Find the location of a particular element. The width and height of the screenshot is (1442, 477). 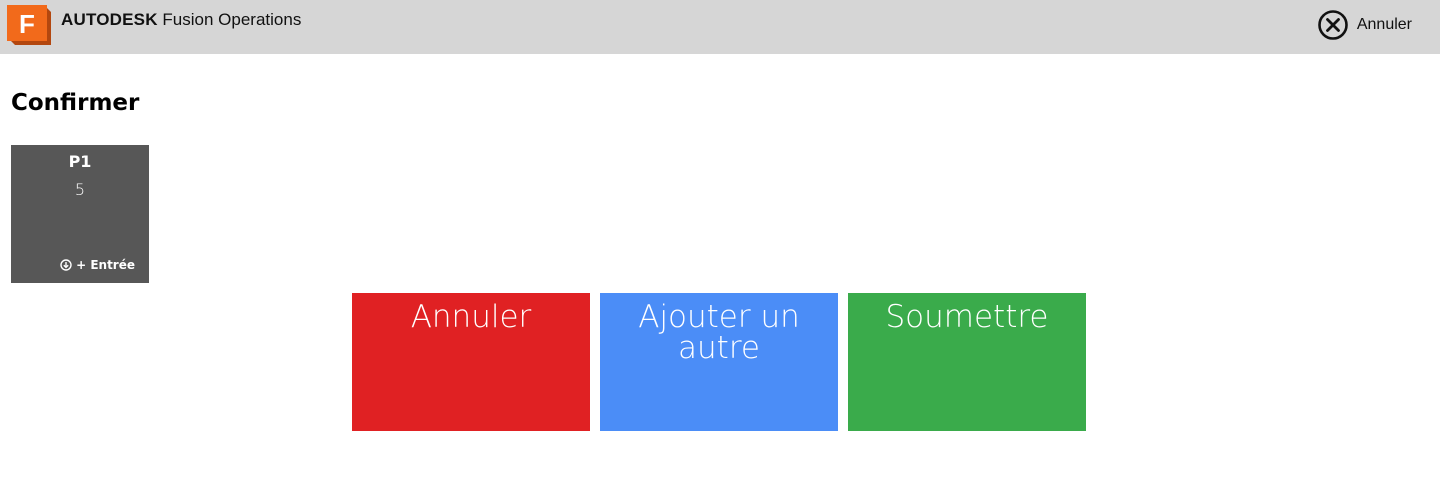

brand-name: AUTODESK is located at coordinates (109, 19).